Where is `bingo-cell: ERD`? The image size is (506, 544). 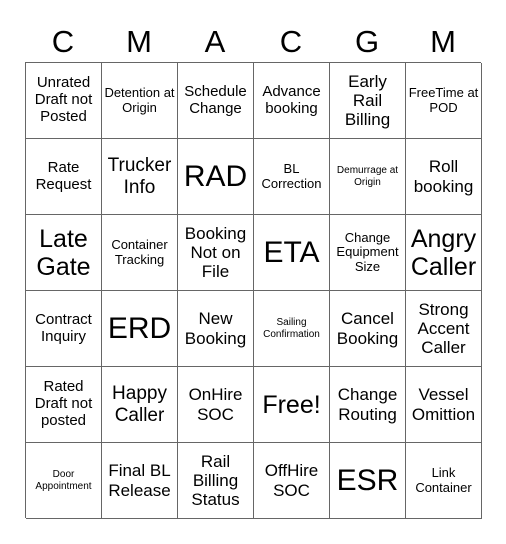 bingo-cell: ERD is located at coordinates (140, 329).